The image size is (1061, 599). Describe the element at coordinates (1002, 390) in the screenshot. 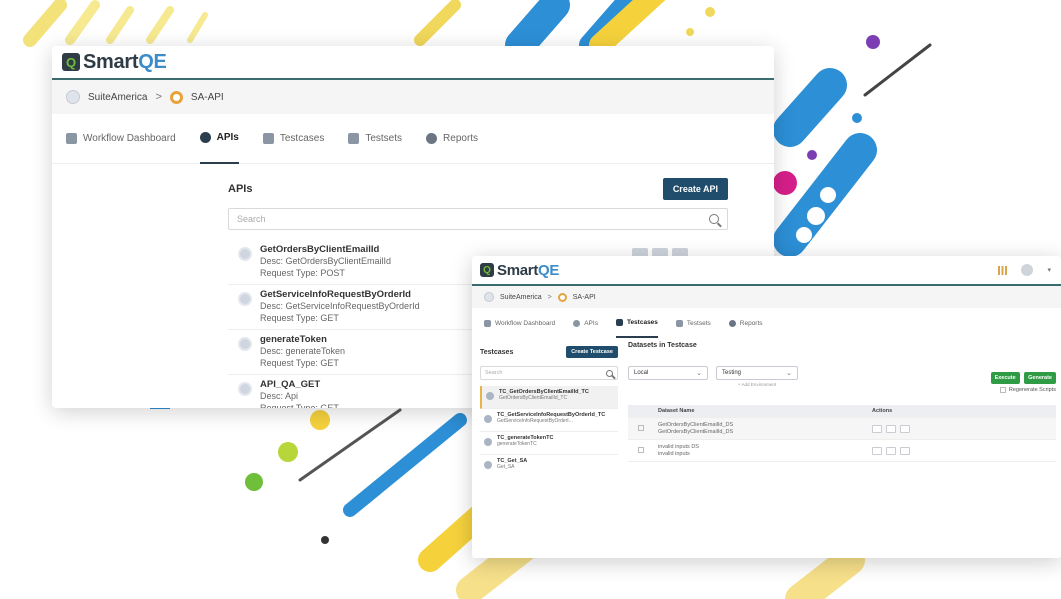

I see `checkbox-icon` at that location.